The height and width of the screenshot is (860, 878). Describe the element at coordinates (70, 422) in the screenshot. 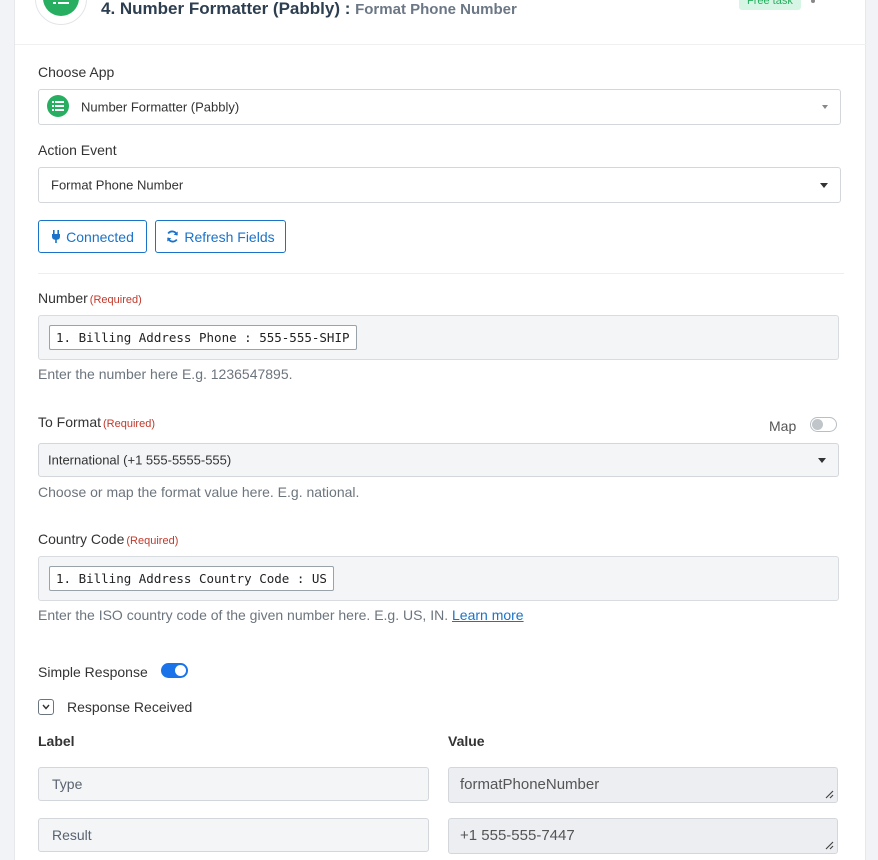

I see `to-format-label-text: To Format` at that location.